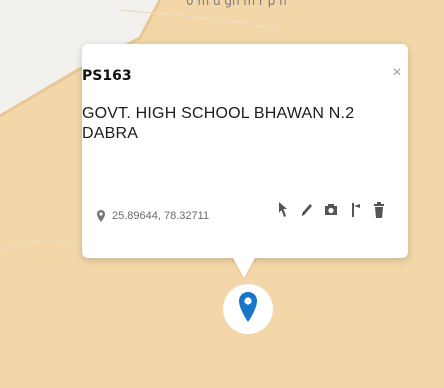 The height and width of the screenshot is (388, 444). What do you see at coordinates (244, 267) in the screenshot?
I see `popup-pointer` at bounding box center [244, 267].